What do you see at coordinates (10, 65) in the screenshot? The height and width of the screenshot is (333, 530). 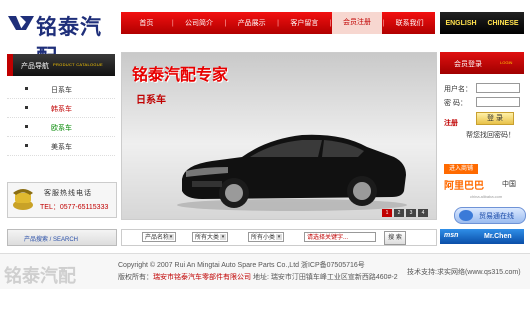 I see `catalog-header-accent` at bounding box center [10, 65].